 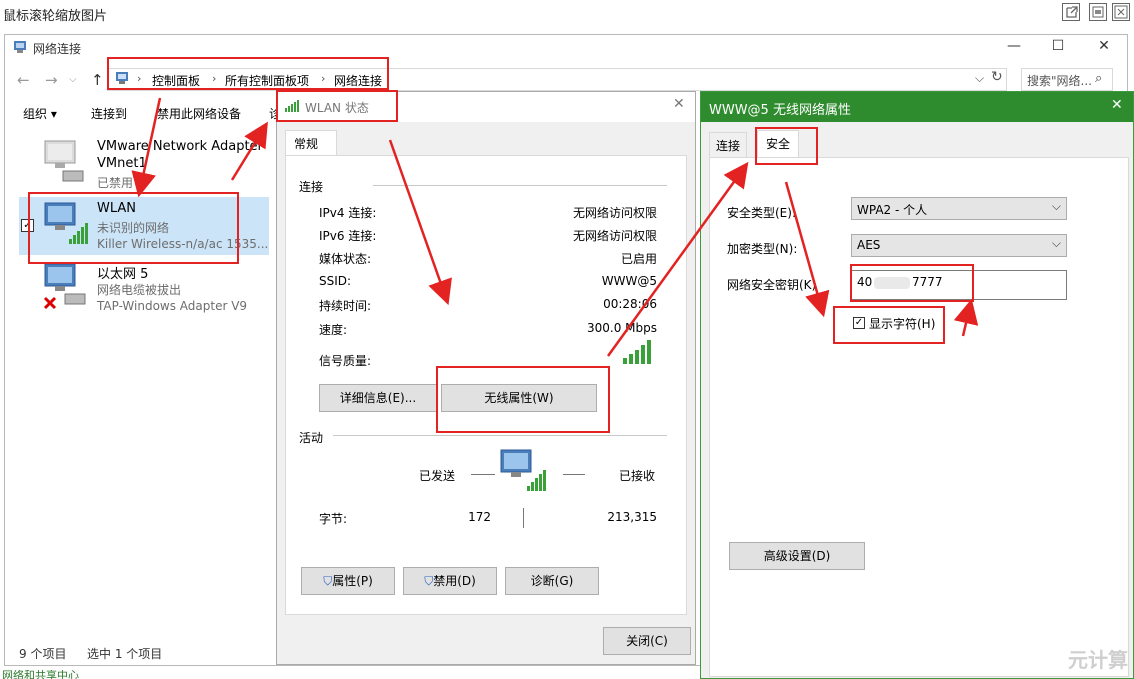 I want to click on recent-dropdown-icon: ⌵, so click(x=73, y=79).